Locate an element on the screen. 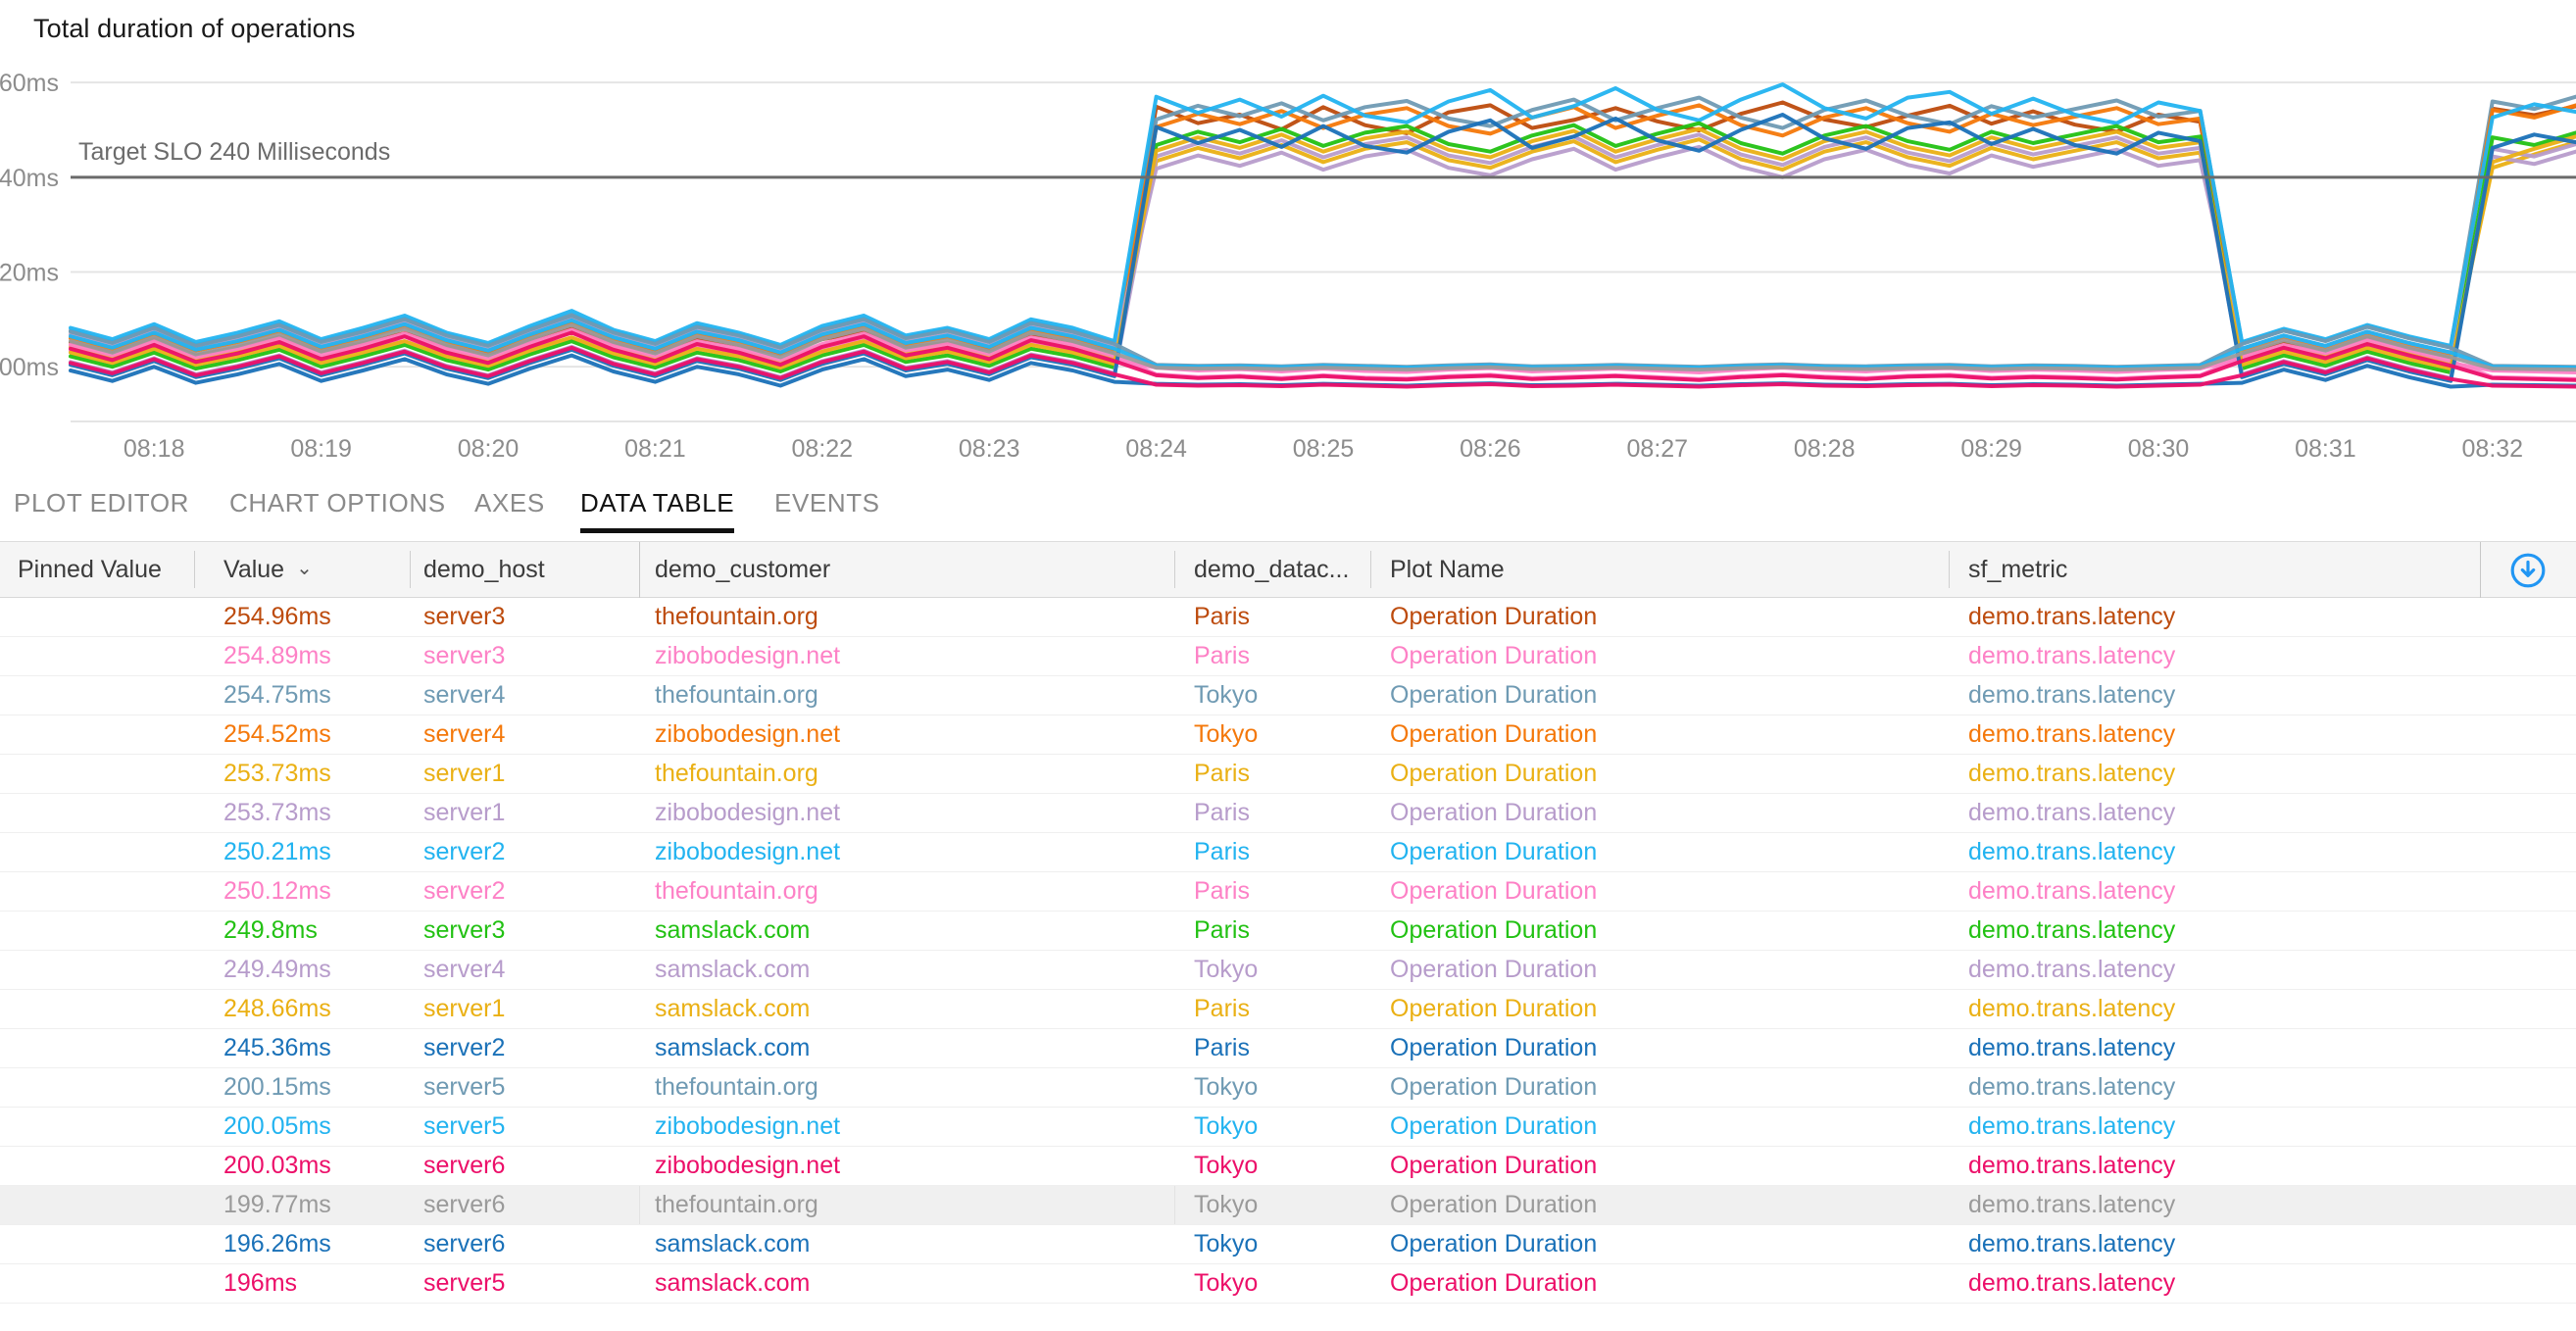  x-axis-tick-label: 08:21 is located at coordinates (655, 449).